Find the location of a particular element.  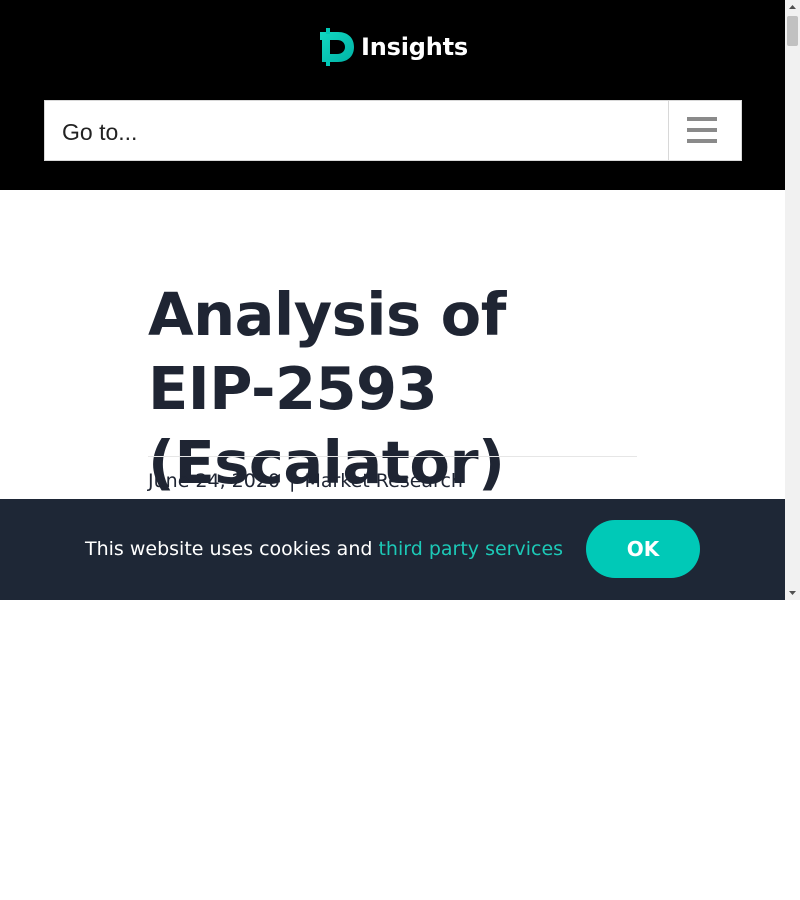

article-meta: June 24, 2020 | Market Research is located at coordinates (305, 481).